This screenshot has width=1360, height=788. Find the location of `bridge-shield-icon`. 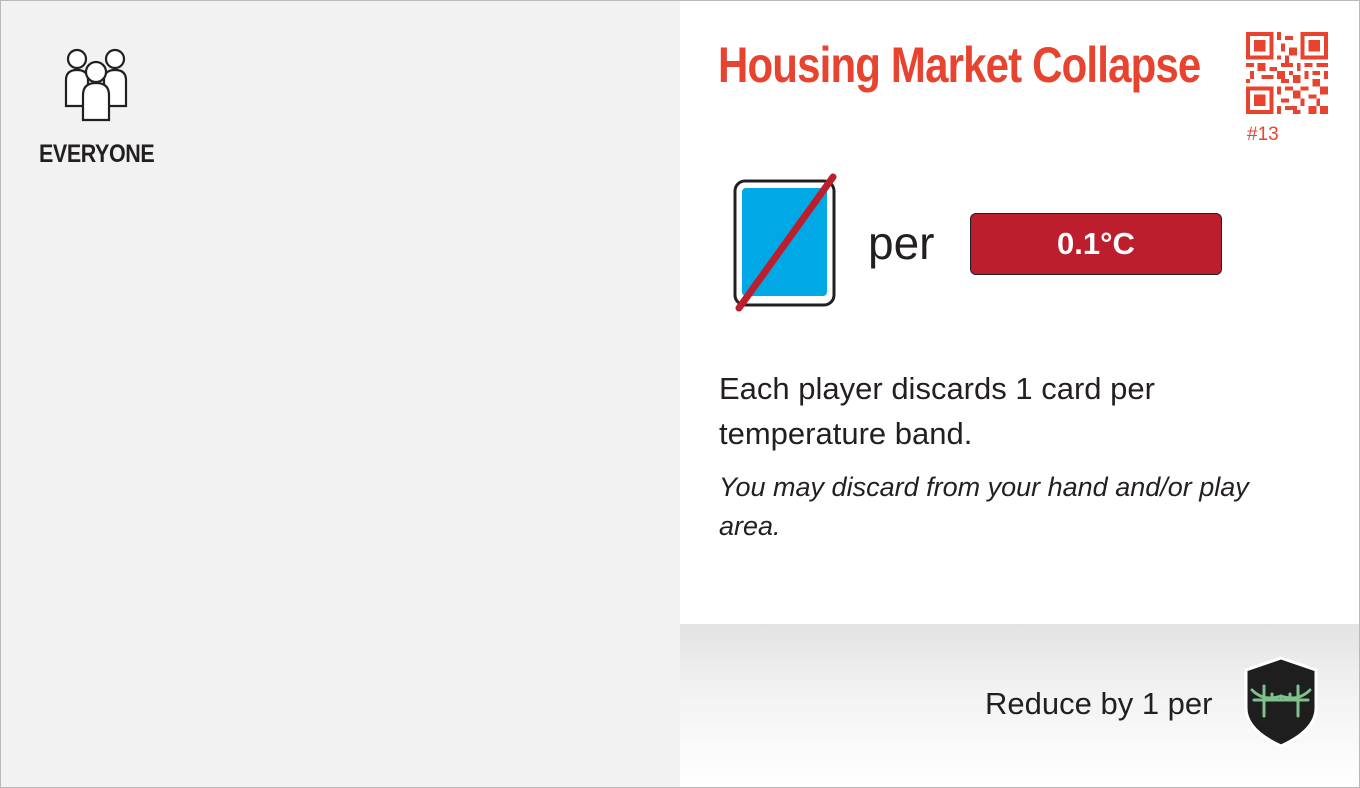

bridge-shield-icon is located at coordinates (1281, 702).